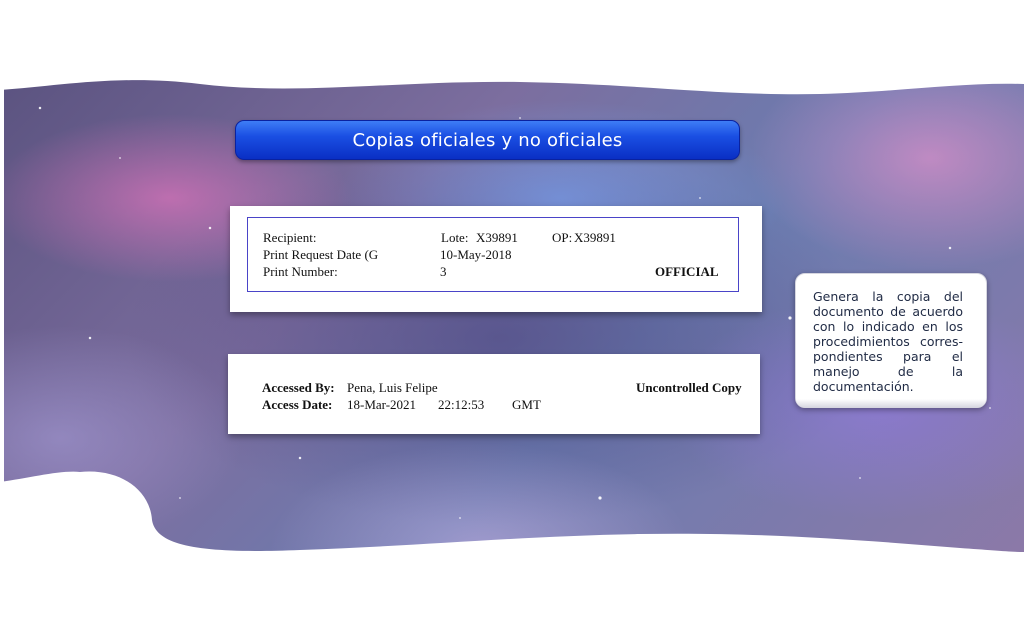 This screenshot has width=1024, height=621. What do you see at coordinates (687, 271) in the screenshot?
I see `official-stamp: OFFICIAL` at bounding box center [687, 271].